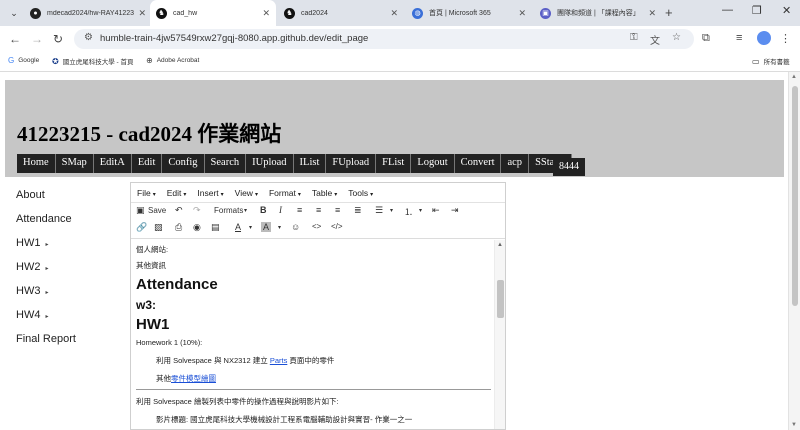 The image size is (800, 430). Describe the element at coordinates (250, 227) in the screenshot. I see `text-color-chevron-icon: ▾` at that location.